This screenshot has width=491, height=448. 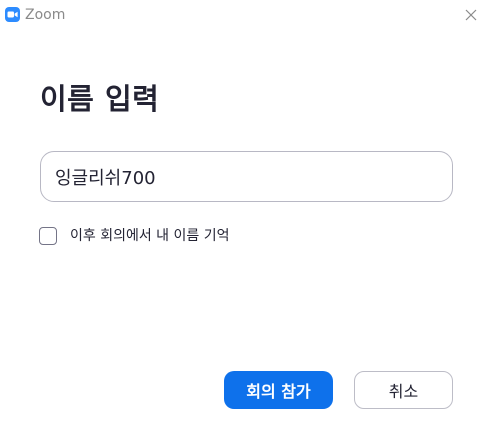 What do you see at coordinates (100, 99) in the screenshot?
I see `page-title: 이름 입력` at bounding box center [100, 99].